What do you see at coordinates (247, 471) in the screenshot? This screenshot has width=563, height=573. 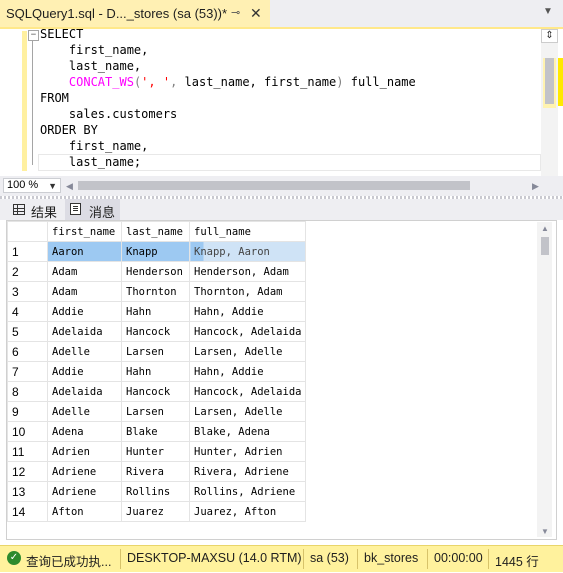 I see `cell-full-name: Rivera, Adriene` at bounding box center [247, 471].